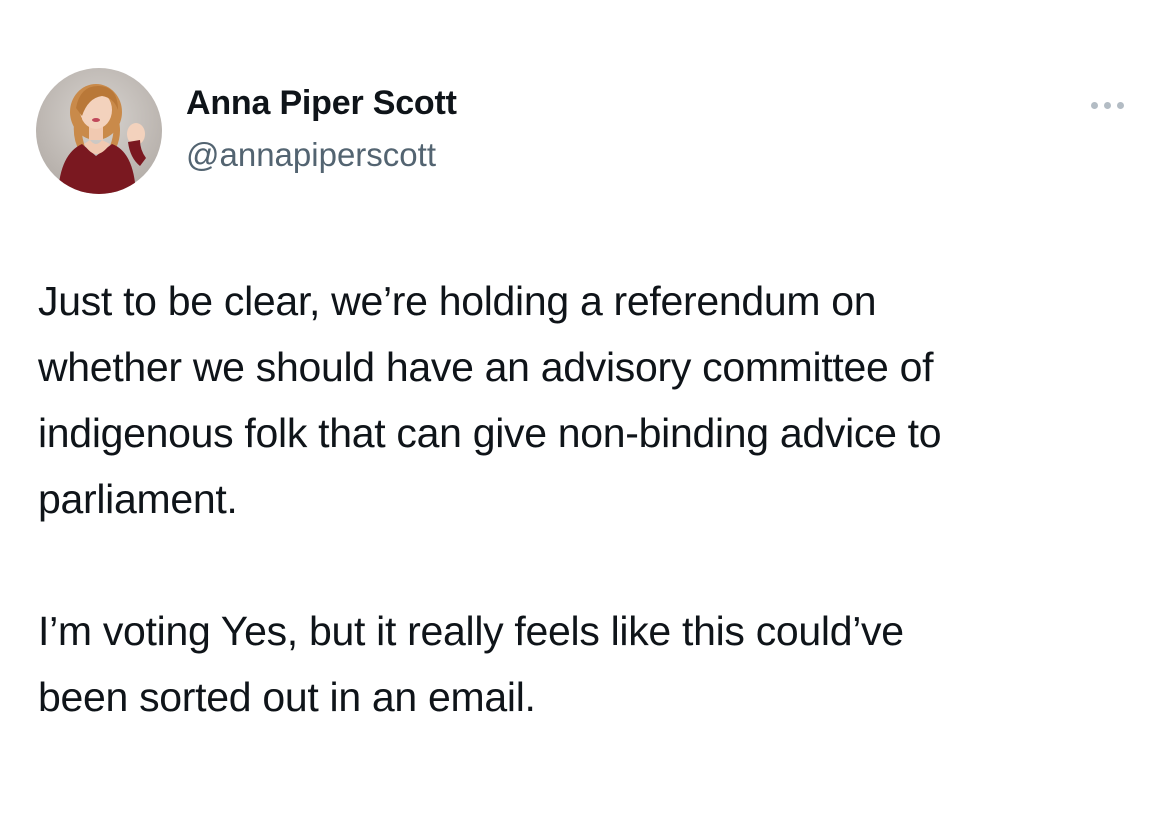 This screenshot has height=821, width=1170. What do you see at coordinates (311, 155) in the screenshot?
I see `author-handle: @annapiperscott` at bounding box center [311, 155].